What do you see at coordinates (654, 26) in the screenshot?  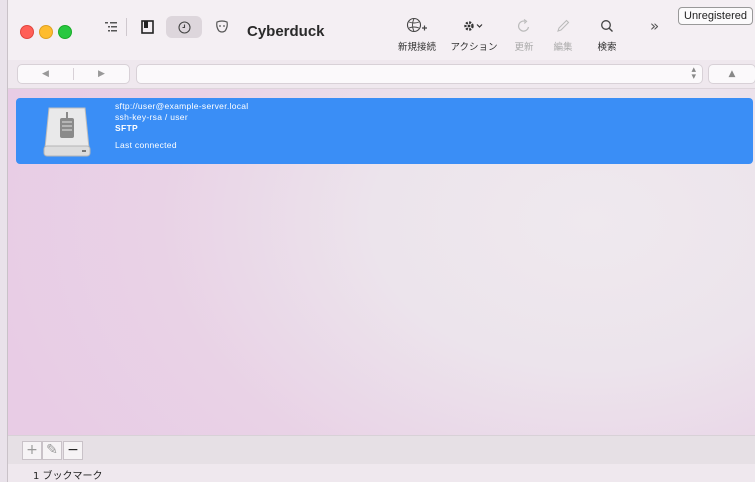 I see `toolbar-overflow-button: »` at bounding box center [654, 26].